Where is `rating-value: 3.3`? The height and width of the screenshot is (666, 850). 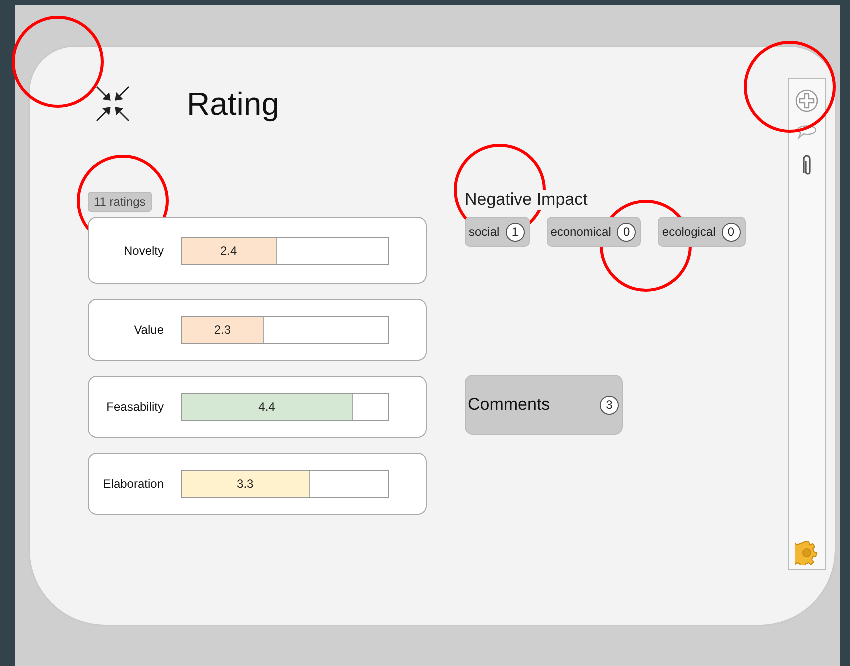 rating-value: 3.3 is located at coordinates (245, 484).